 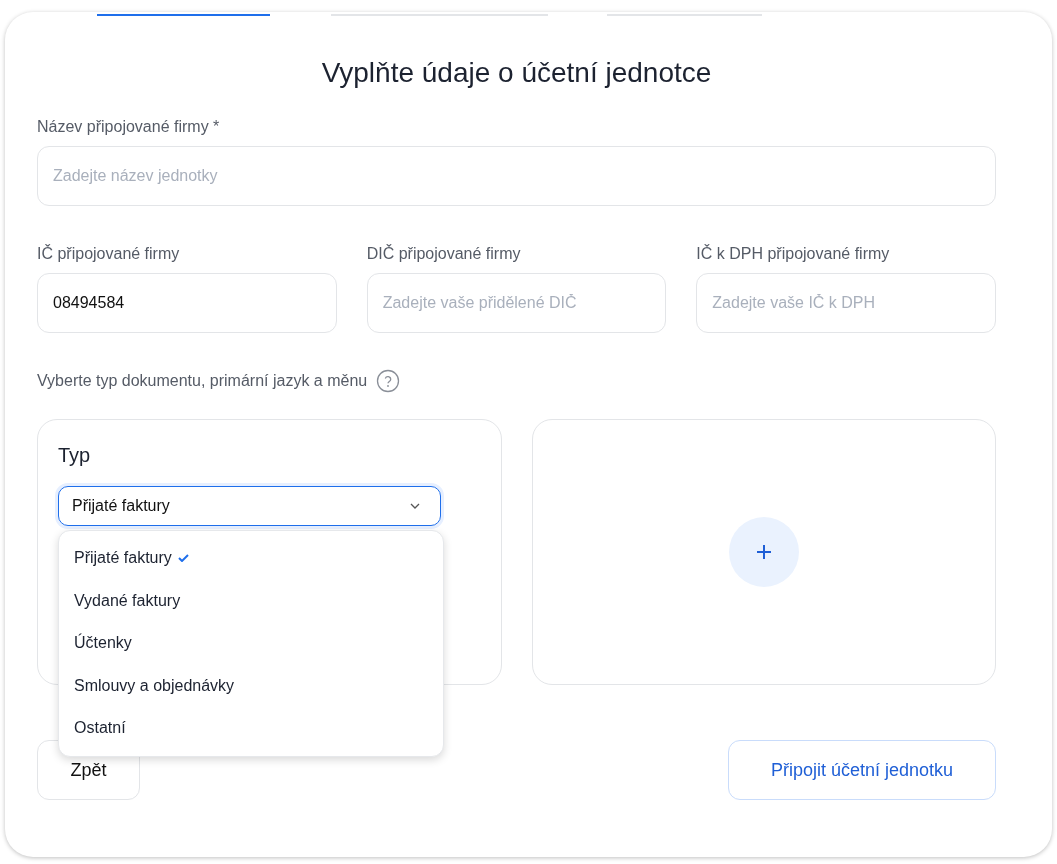 I want to click on field-label: IČ k DPH připojované firmy, so click(x=793, y=254).